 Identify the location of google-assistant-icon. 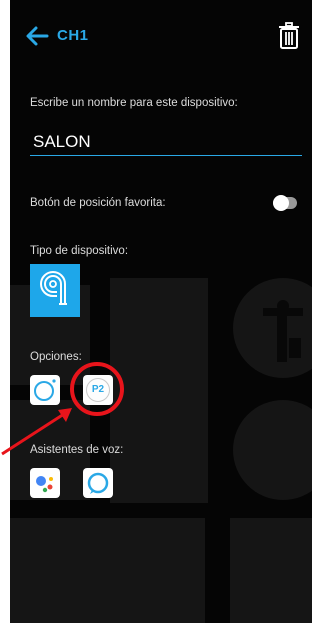
(44, 484).